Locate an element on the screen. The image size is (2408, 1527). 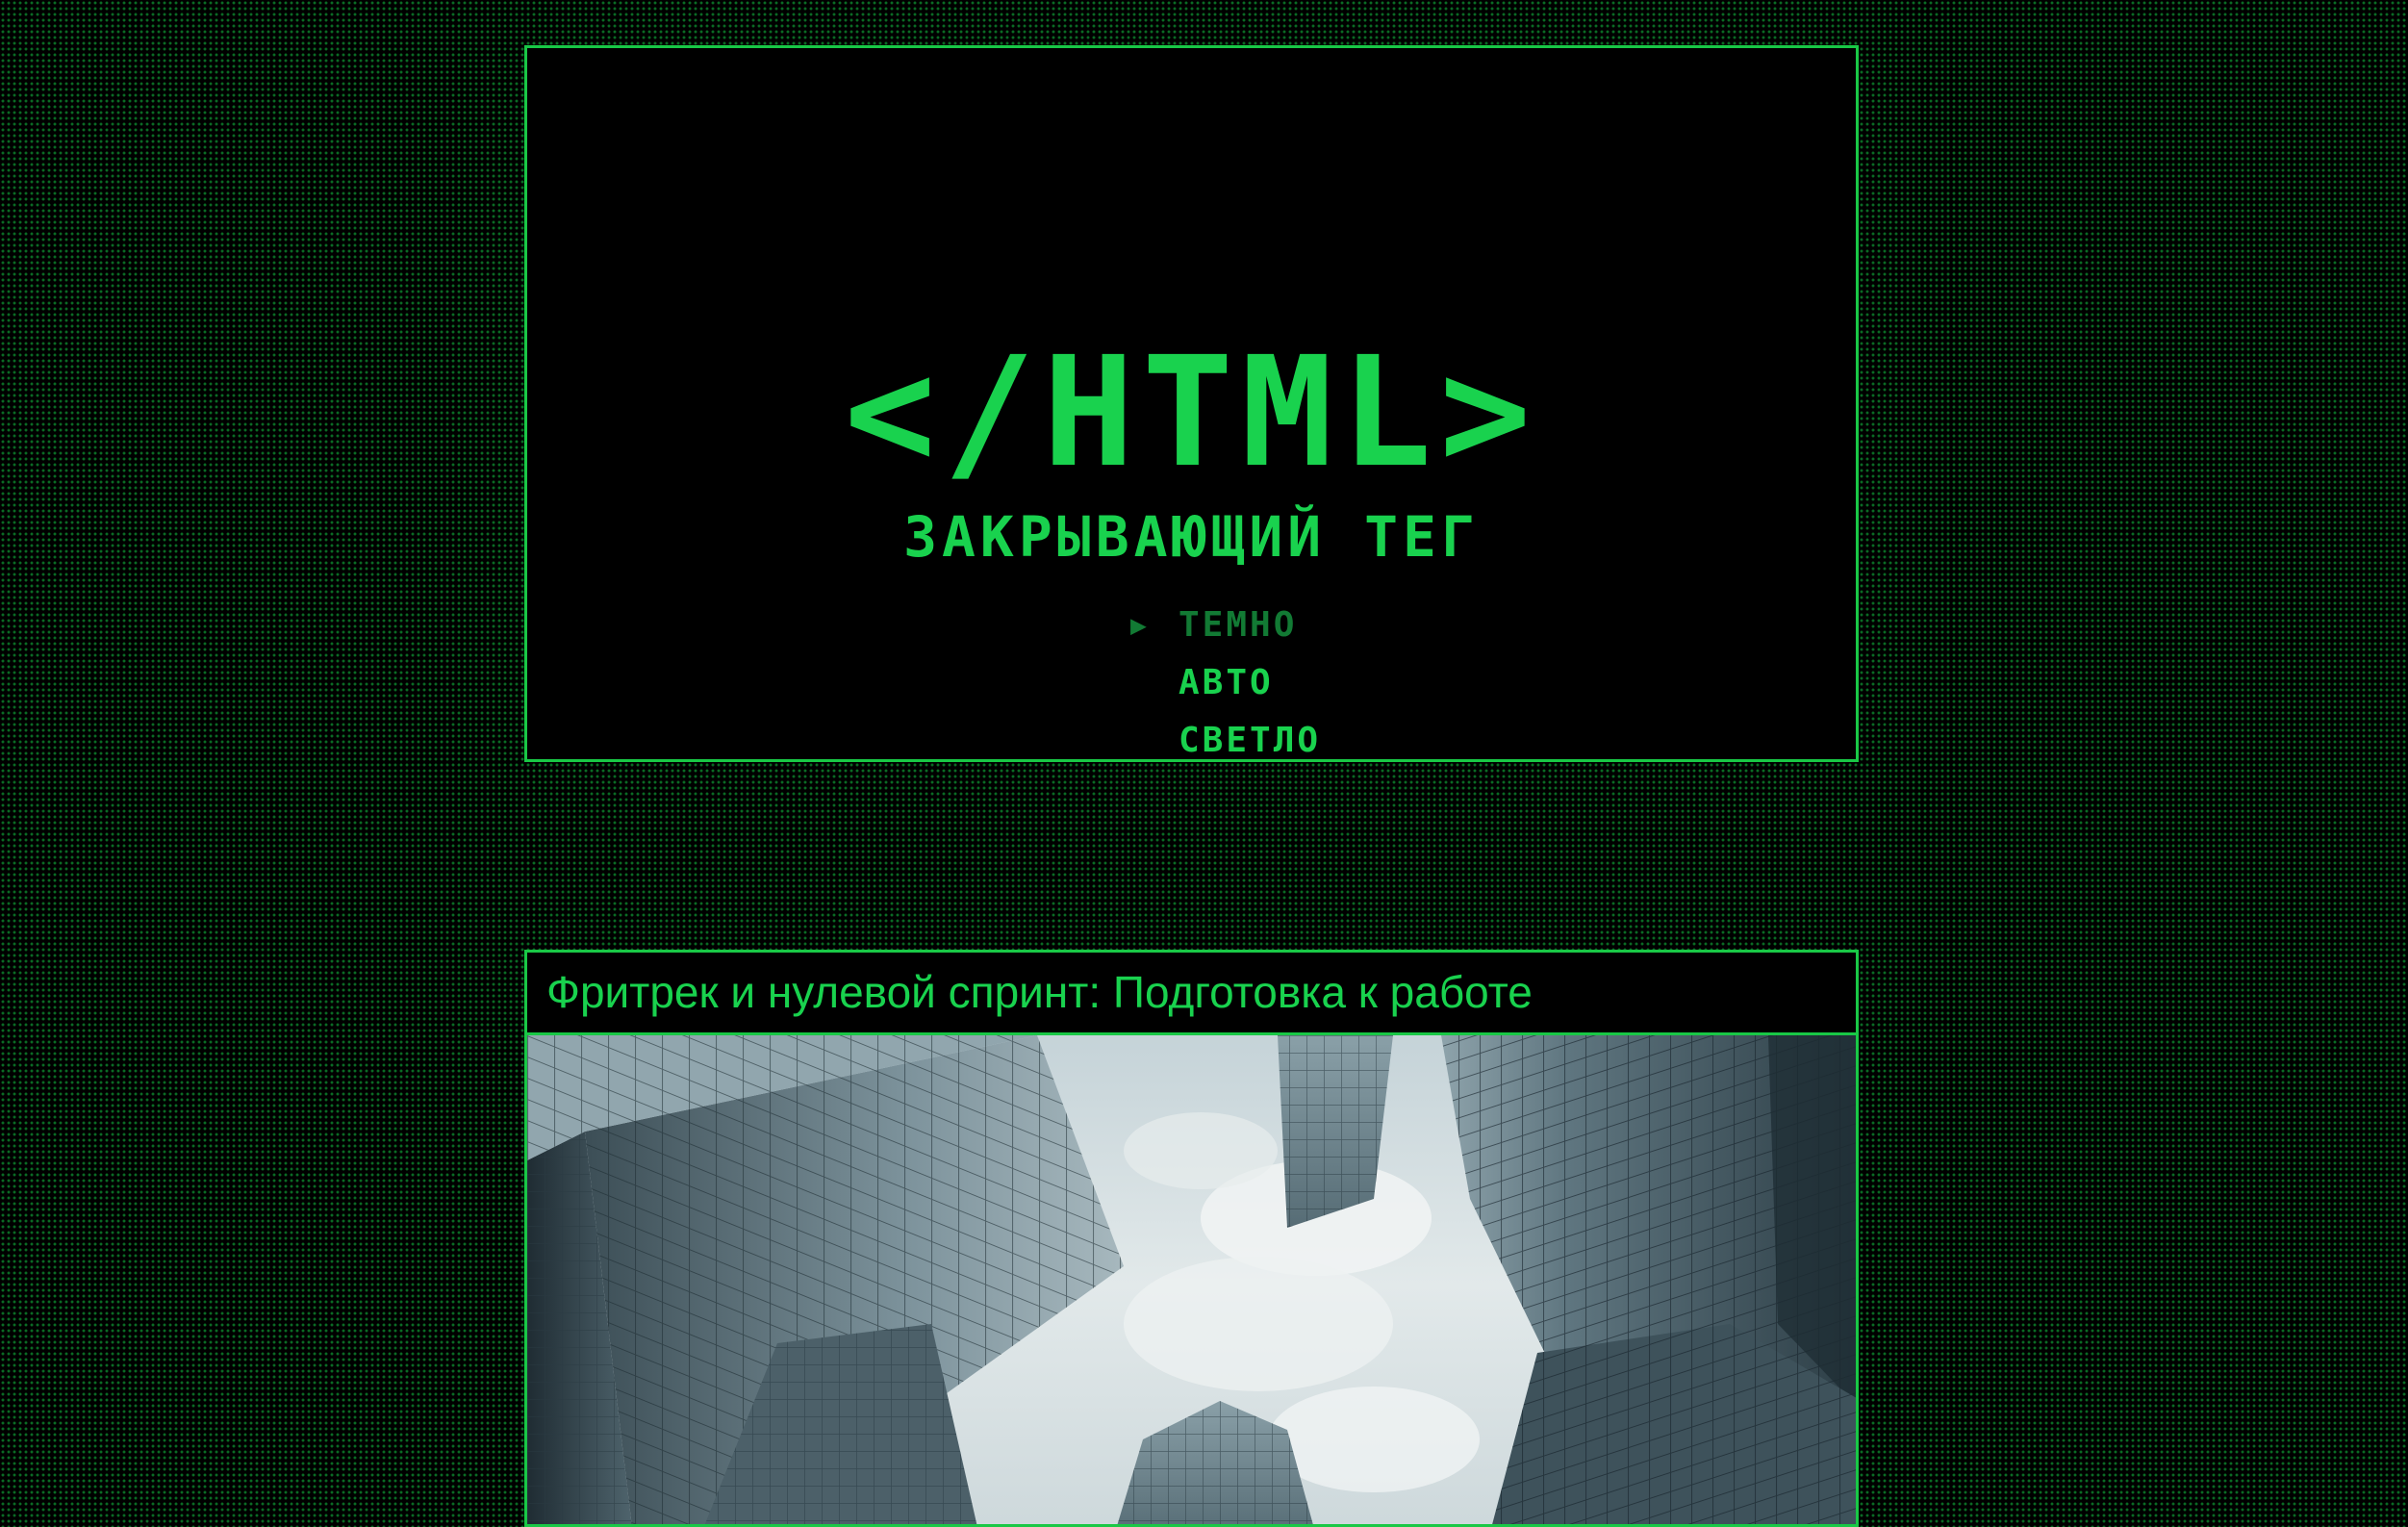
theme-option-auto: АВТО is located at coordinates (1225, 683).